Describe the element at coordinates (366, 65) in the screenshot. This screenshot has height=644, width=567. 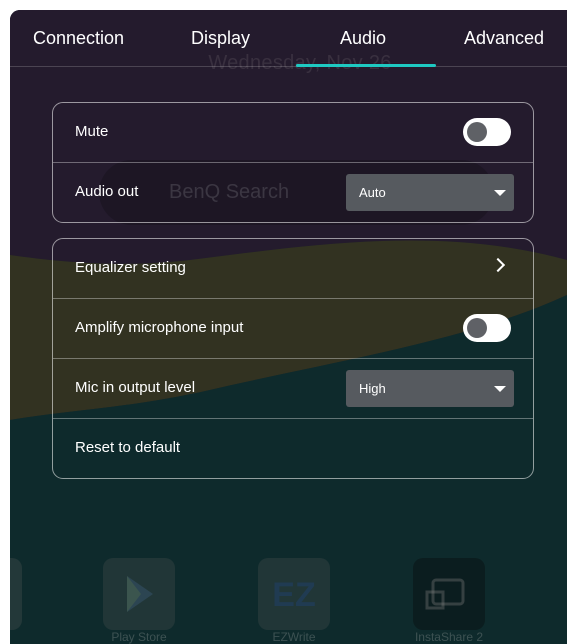
I see `active-tab-indicator` at that location.